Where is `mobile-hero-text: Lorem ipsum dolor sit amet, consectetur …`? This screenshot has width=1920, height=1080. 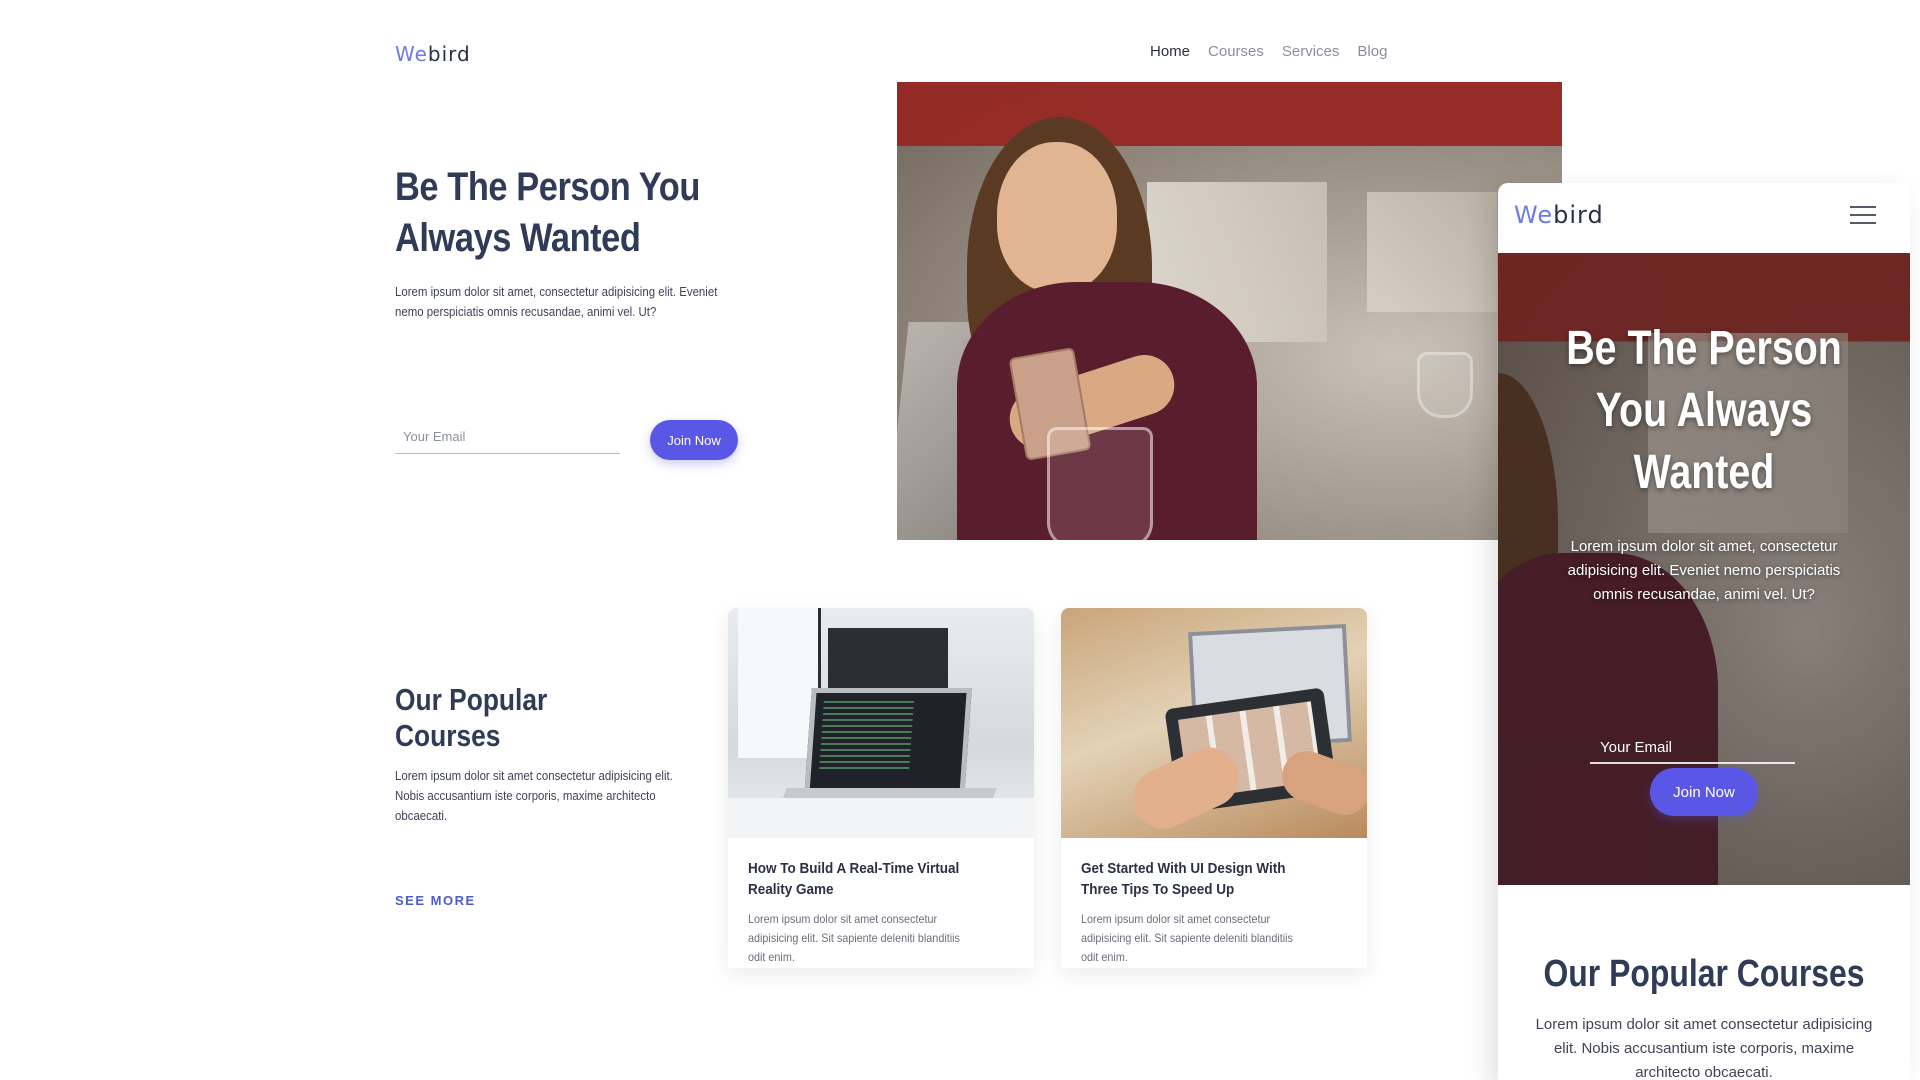 mobile-hero-text: Lorem ipsum dolor sit amet, consectetur … is located at coordinates (1704, 571).